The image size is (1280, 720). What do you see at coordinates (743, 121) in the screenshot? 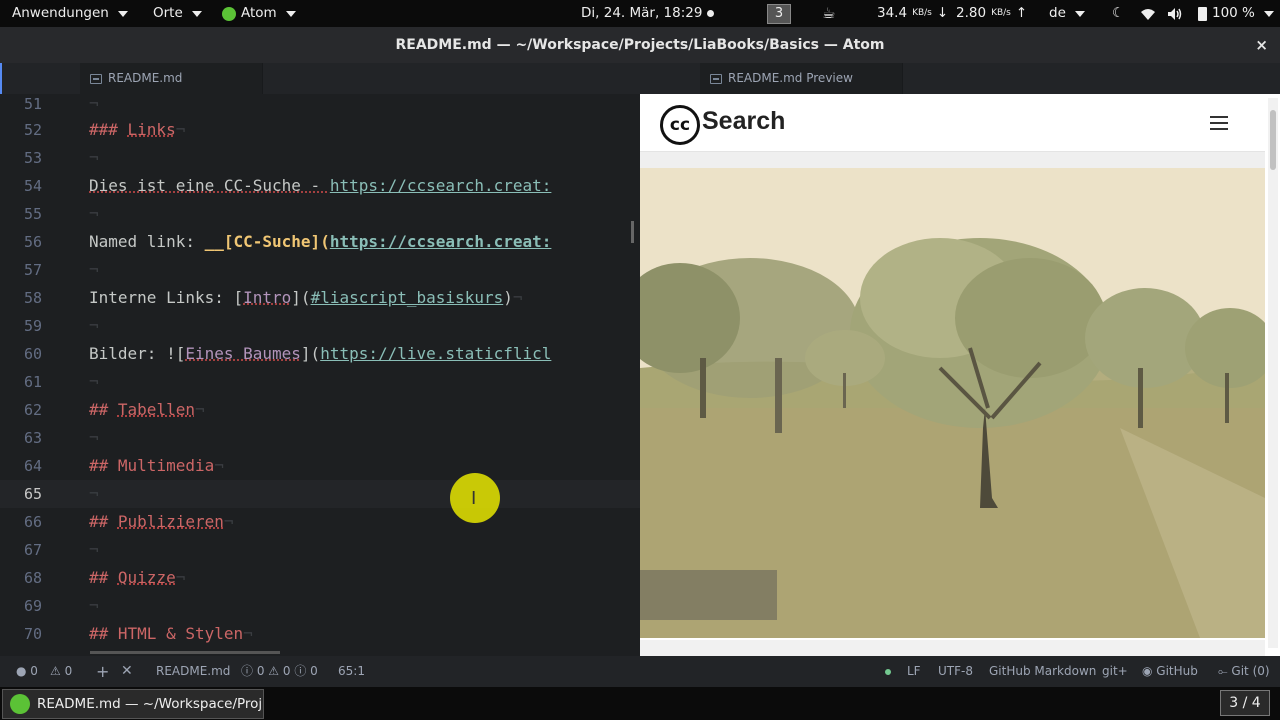
I see `cc-brand: Search` at bounding box center [743, 121].